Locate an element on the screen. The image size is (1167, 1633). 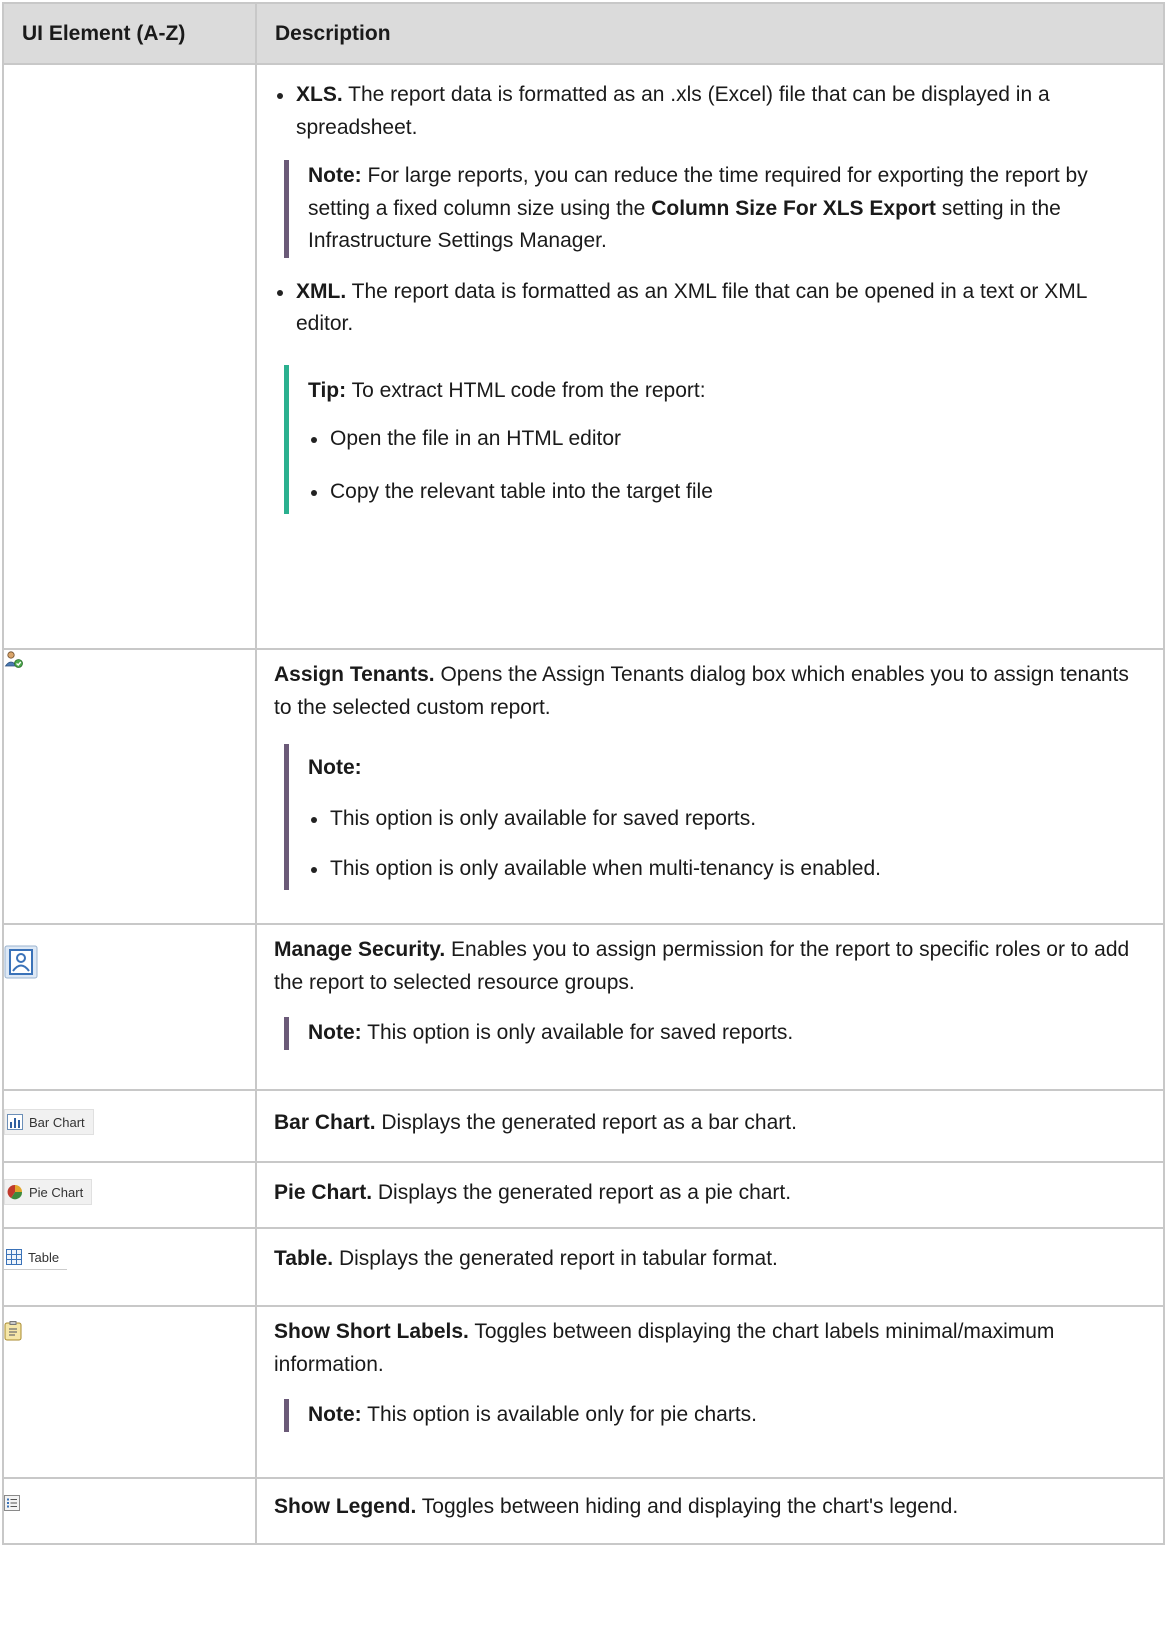
tip-text: To extract HTML code from the report: is located at coordinates (526, 390).